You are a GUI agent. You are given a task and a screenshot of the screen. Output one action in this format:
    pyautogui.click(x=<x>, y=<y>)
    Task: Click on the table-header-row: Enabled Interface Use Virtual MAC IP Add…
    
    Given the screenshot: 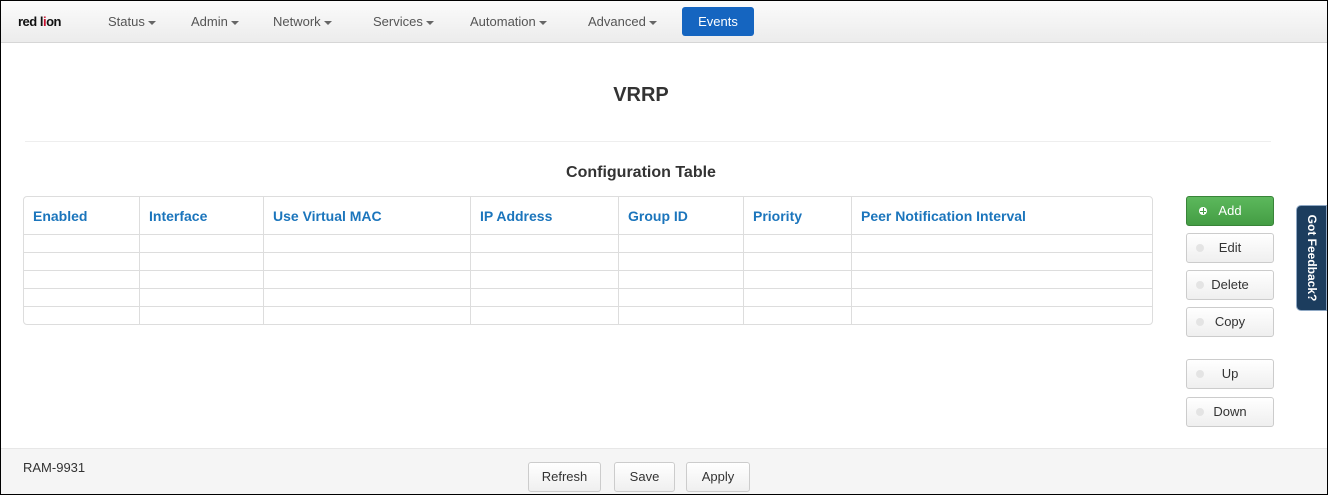 What is the action you would take?
    pyautogui.click(x=588, y=216)
    